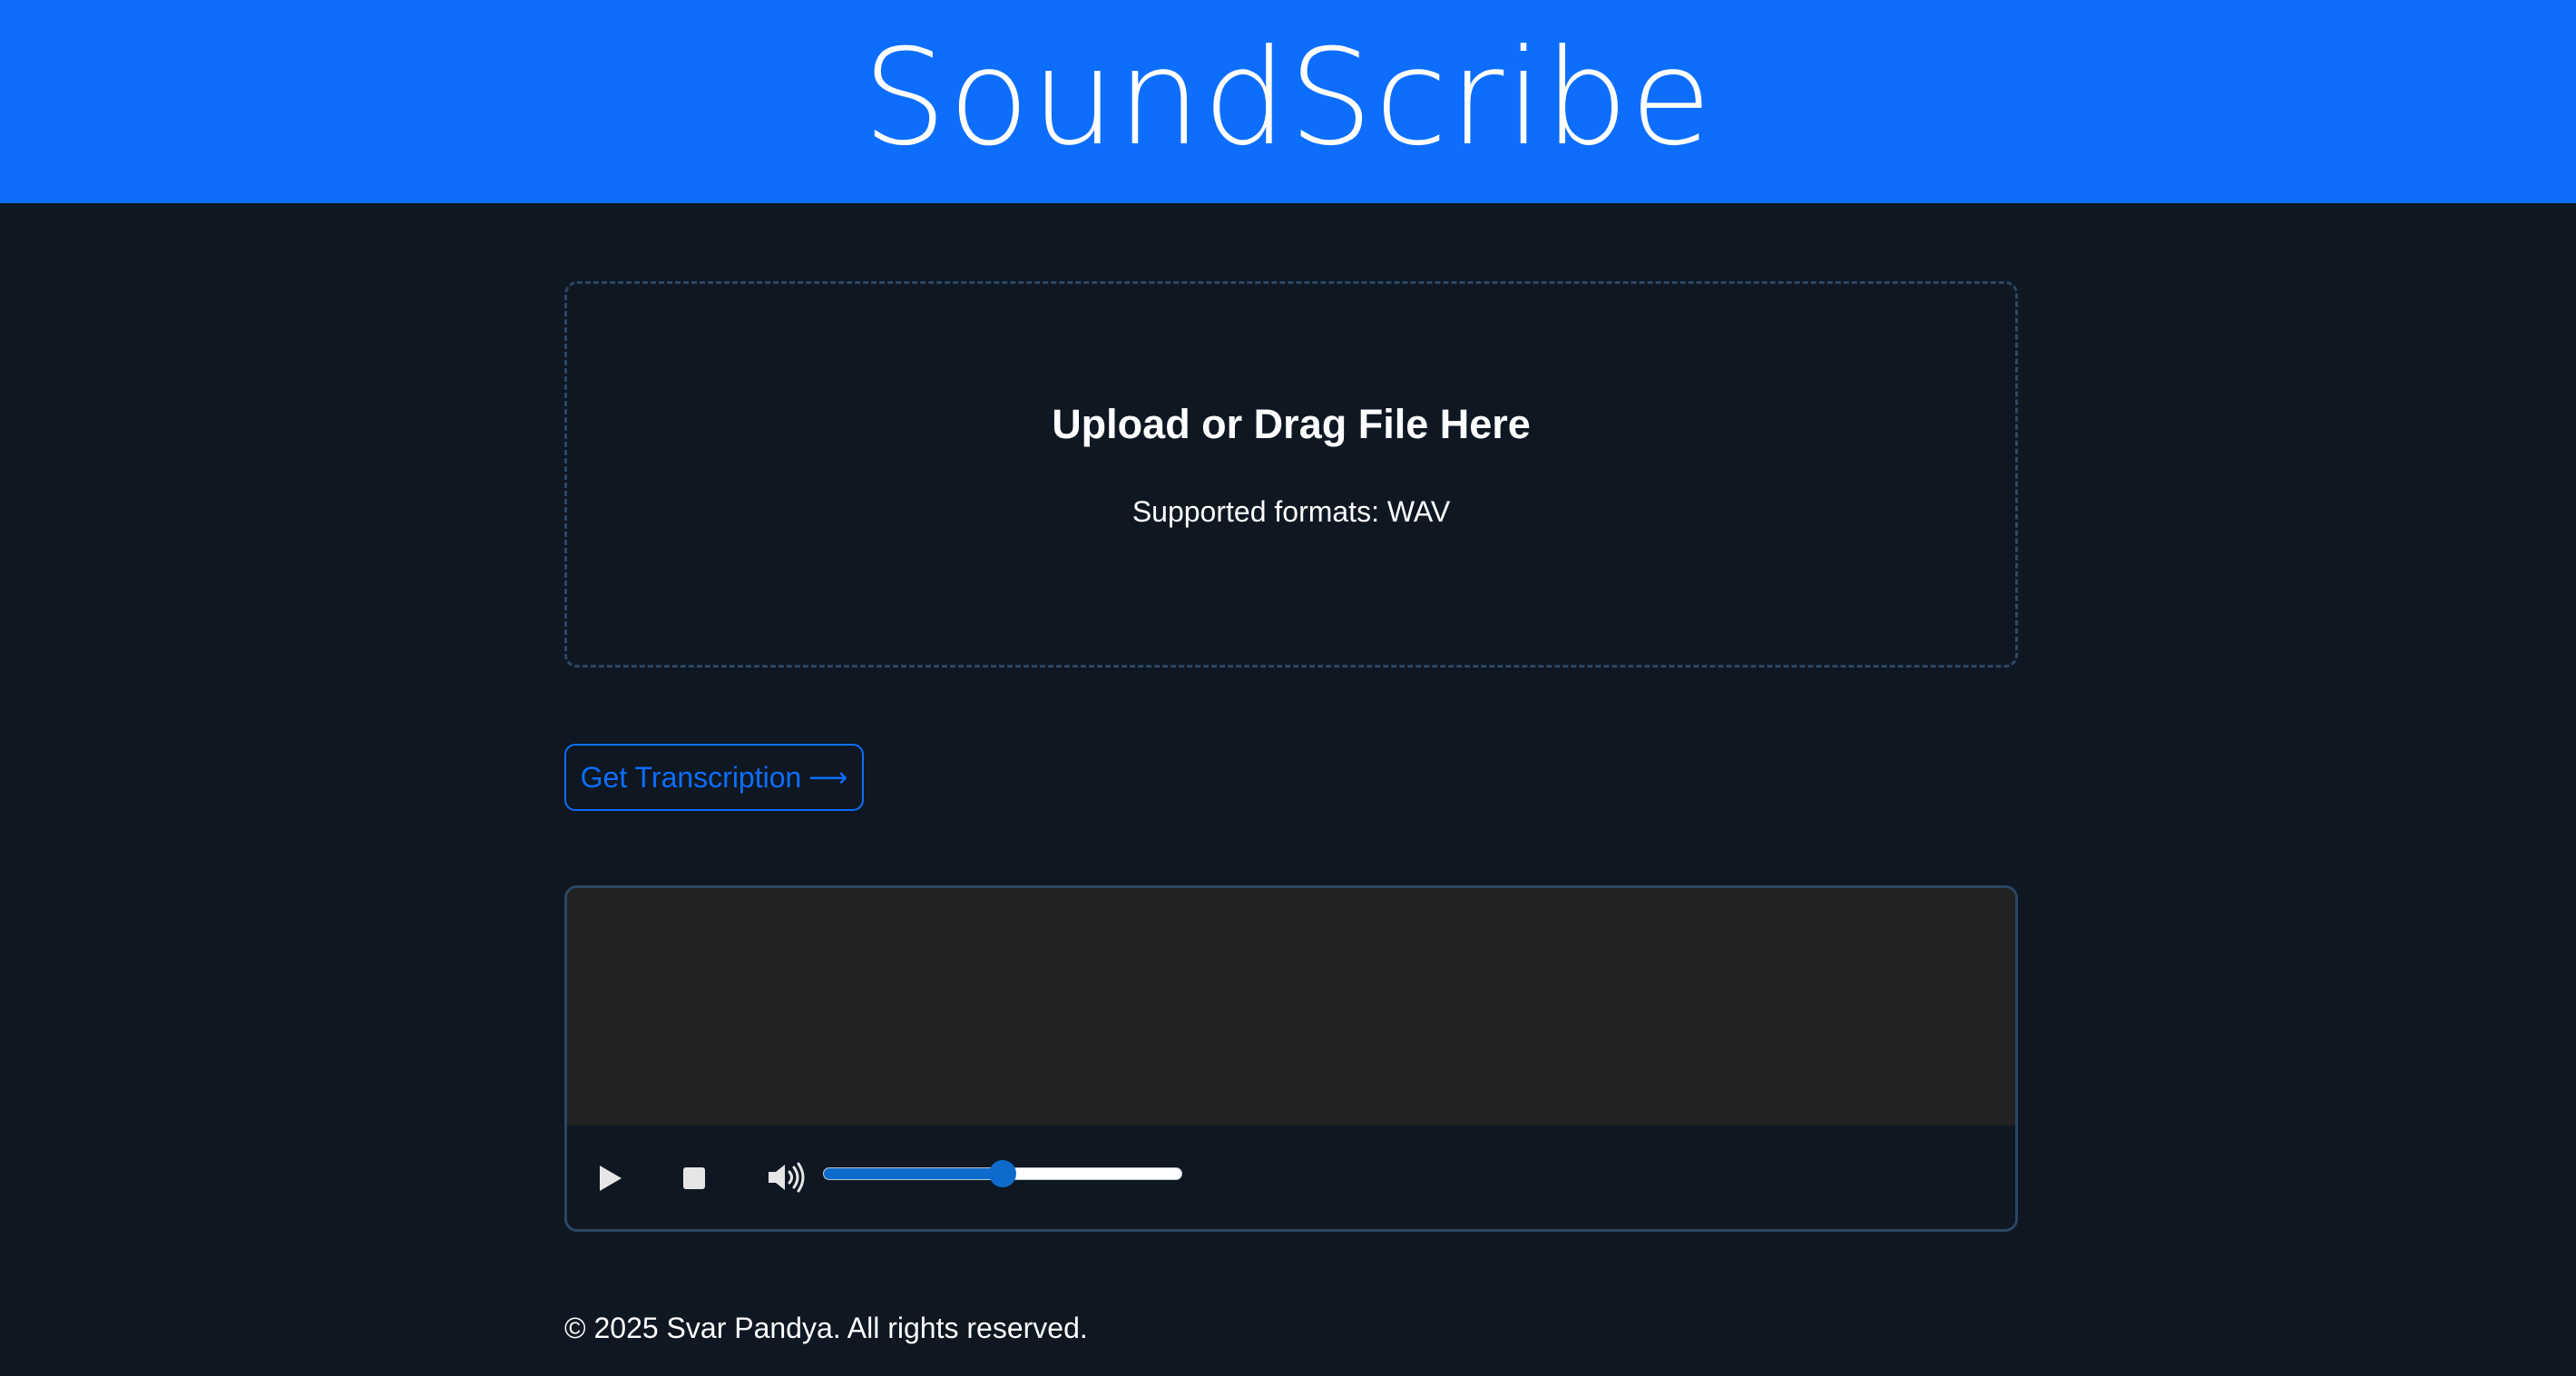 This screenshot has width=2576, height=1376. I want to click on dropzone-title: Upload or Drag File Here, so click(1291, 423).